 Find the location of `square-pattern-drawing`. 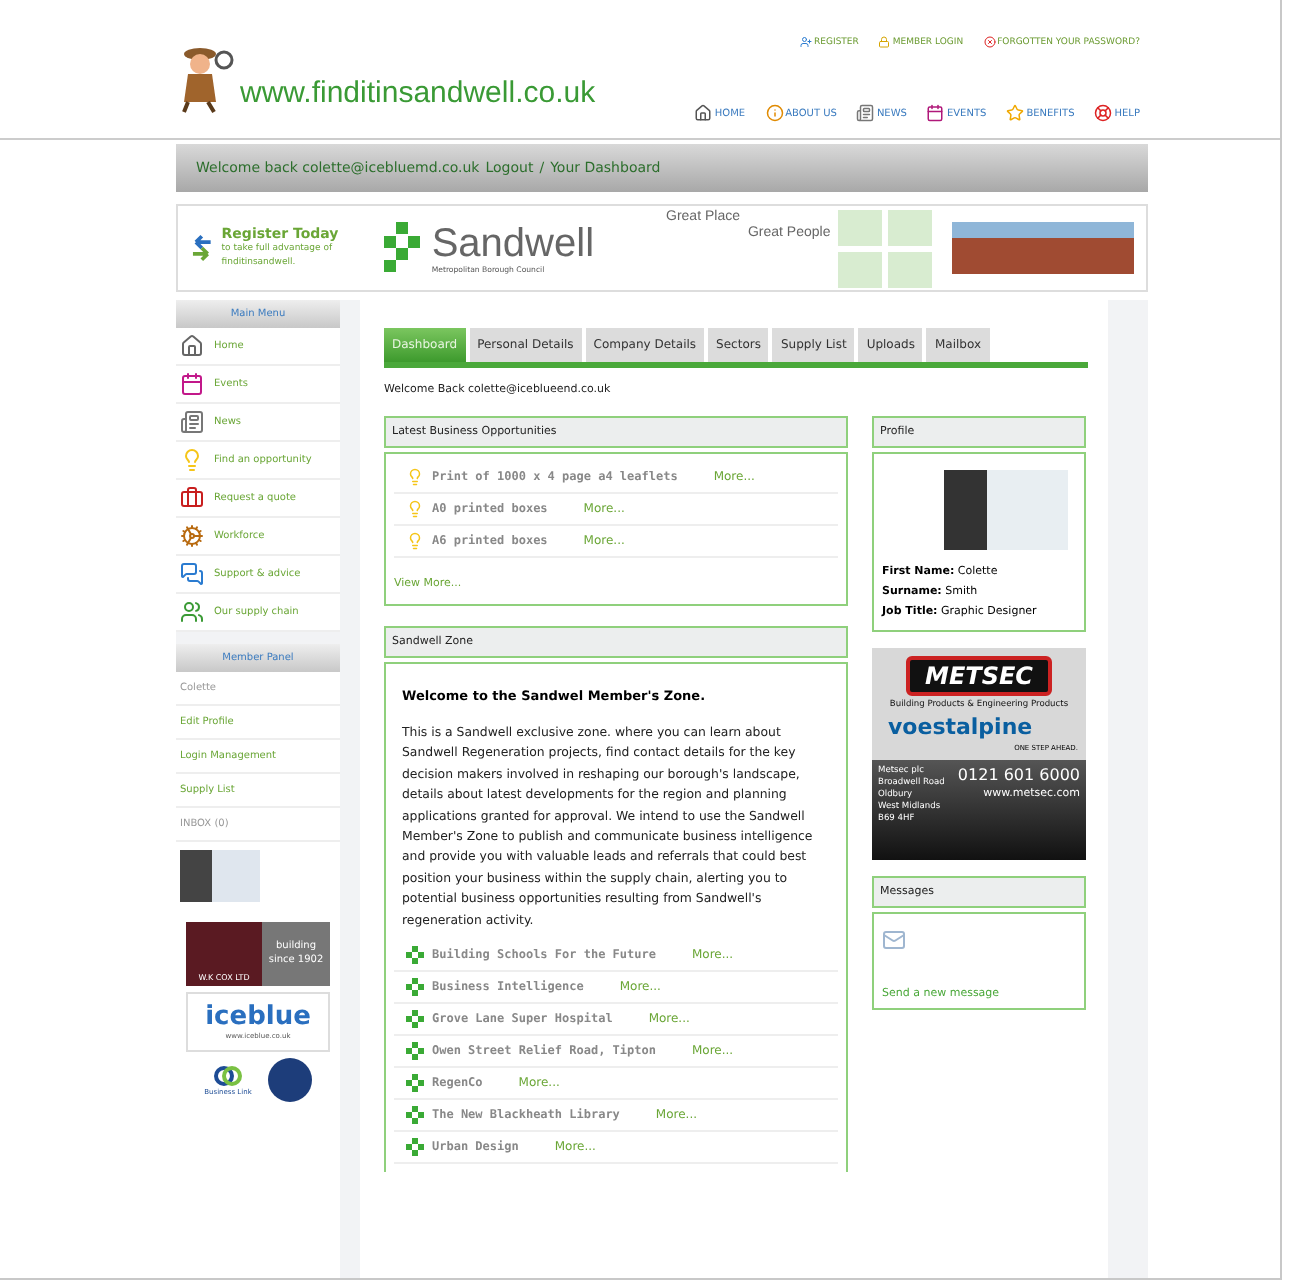

square-pattern-drawing is located at coordinates (885, 248).